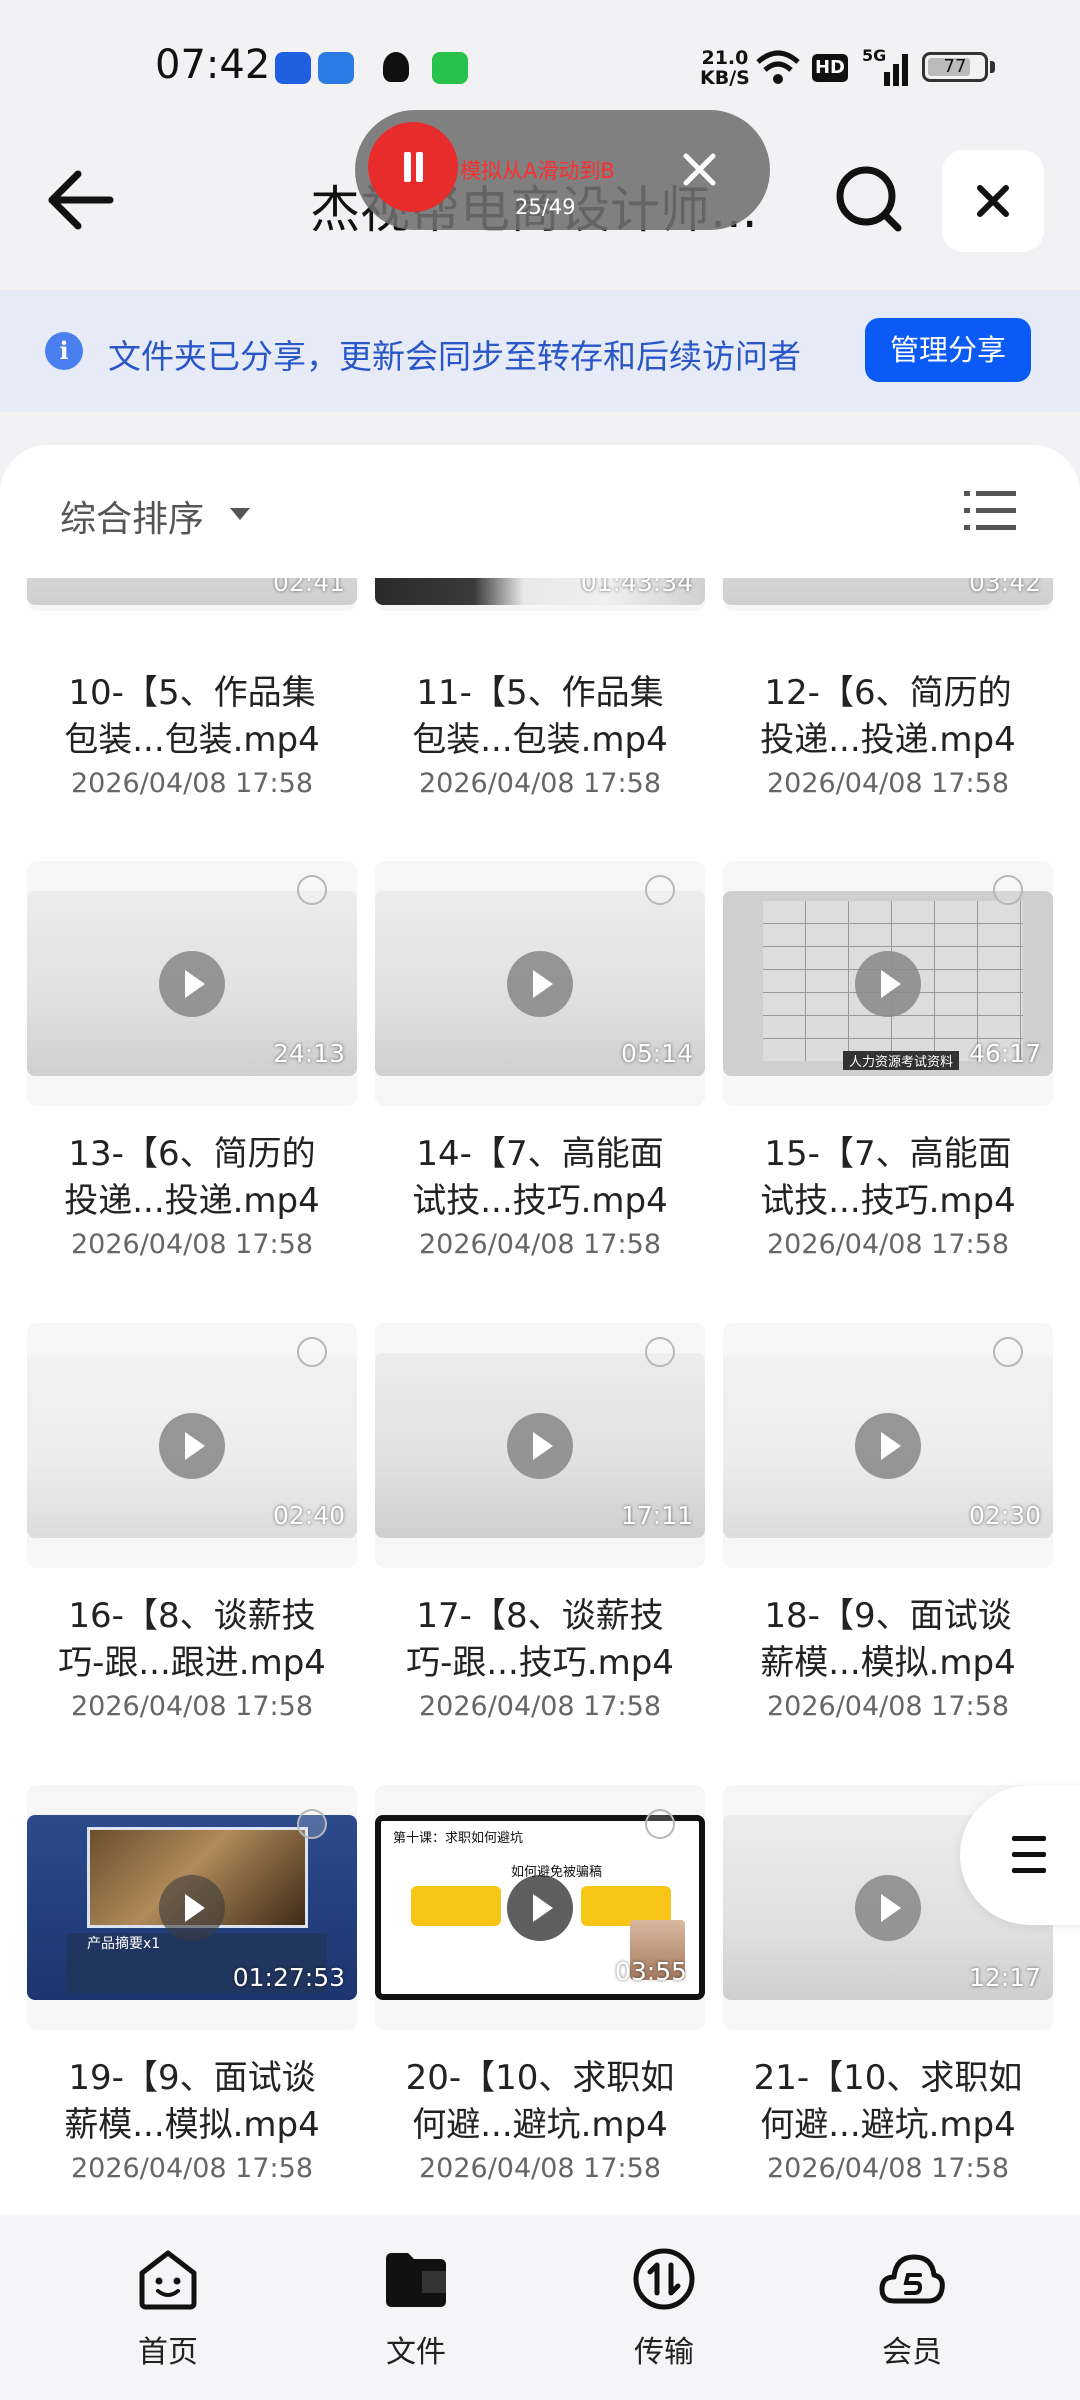 The image size is (1080, 2400). I want to click on file-name-line: 14-【7、高能面, so click(540, 1154).